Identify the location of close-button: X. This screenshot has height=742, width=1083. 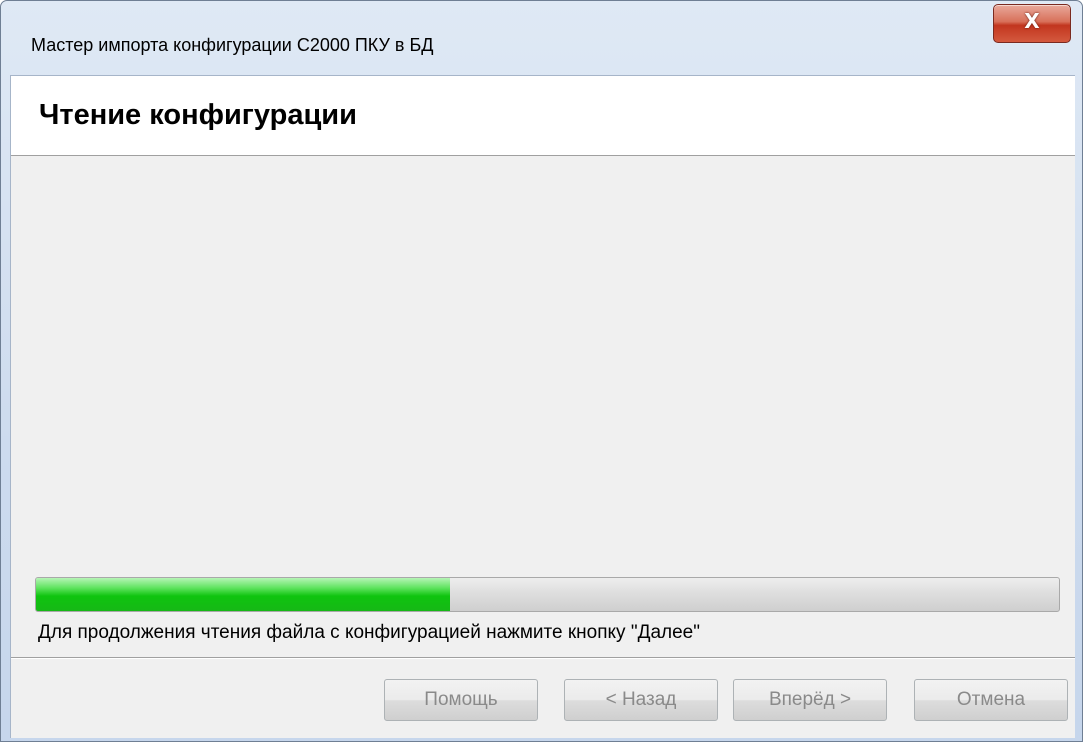
(1032, 23).